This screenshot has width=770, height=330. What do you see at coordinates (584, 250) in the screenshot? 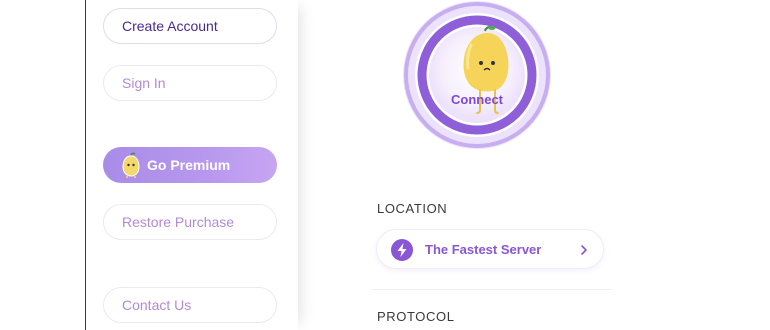
I see `chevron-right-icon` at bounding box center [584, 250].